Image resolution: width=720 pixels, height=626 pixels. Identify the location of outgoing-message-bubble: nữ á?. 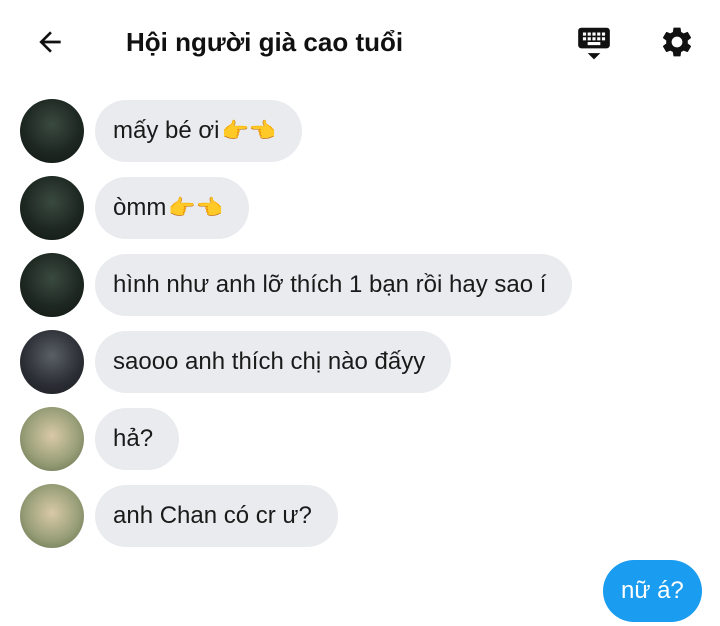
(652, 591).